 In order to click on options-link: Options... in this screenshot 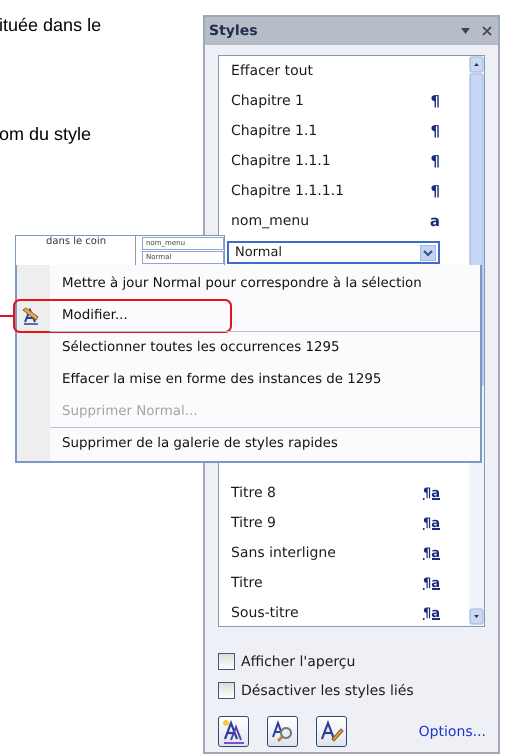, I will do `click(452, 732)`.